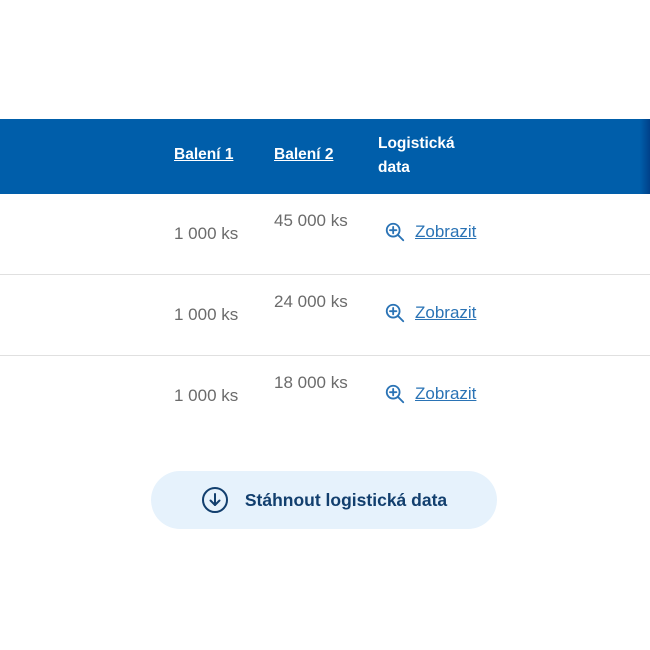 This screenshot has width=650, height=650. Describe the element at coordinates (214, 500) in the screenshot. I see `download-arrow-icon` at that location.